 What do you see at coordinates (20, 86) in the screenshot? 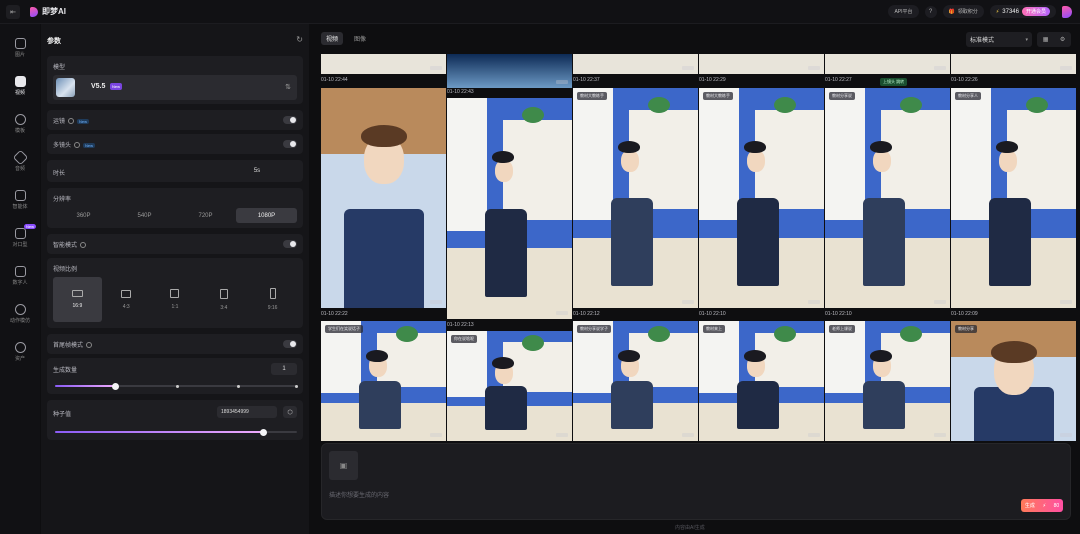
I see `rail-item-video: 视频` at bounding box center [20, 86].